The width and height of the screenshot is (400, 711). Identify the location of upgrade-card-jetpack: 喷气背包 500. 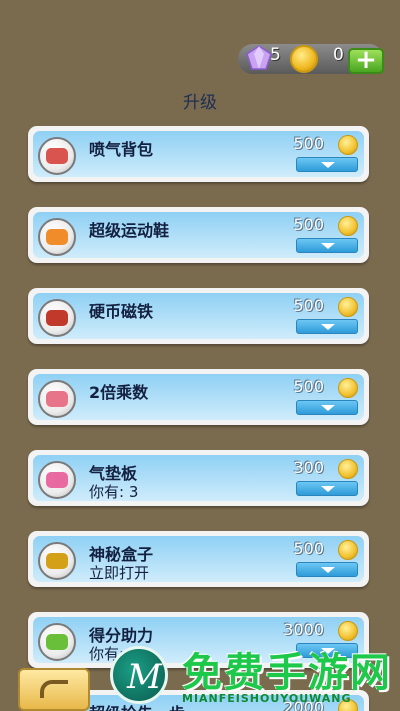
(198, 154).